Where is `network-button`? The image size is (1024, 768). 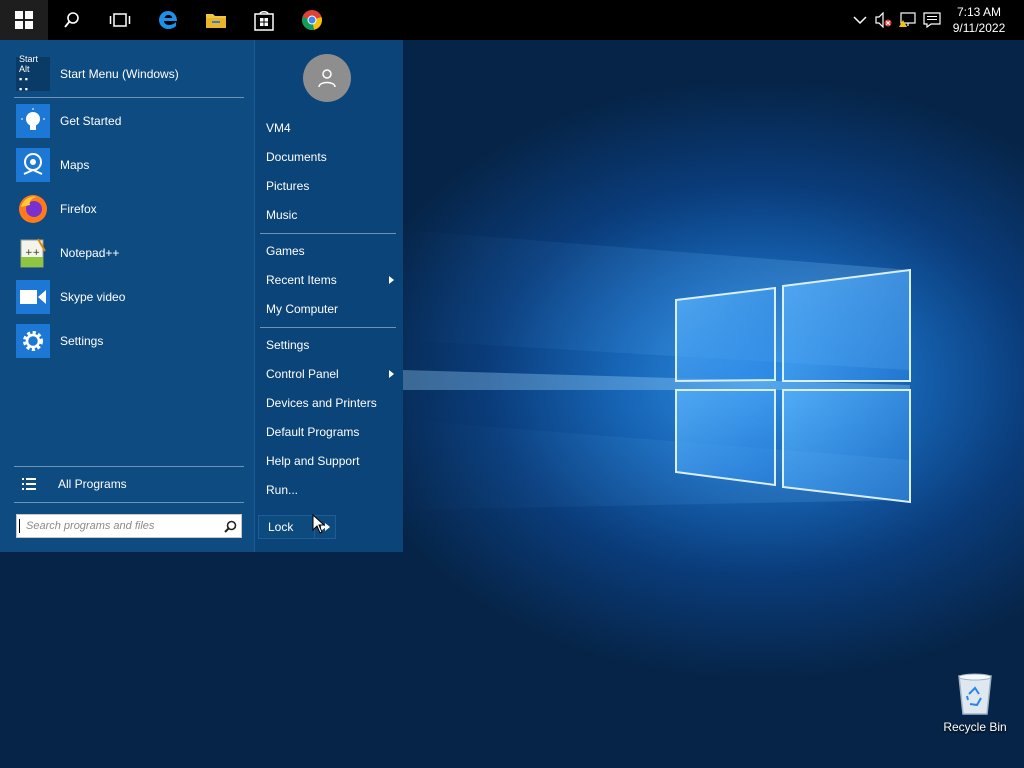 network-button is located at coordinates (908, 20).